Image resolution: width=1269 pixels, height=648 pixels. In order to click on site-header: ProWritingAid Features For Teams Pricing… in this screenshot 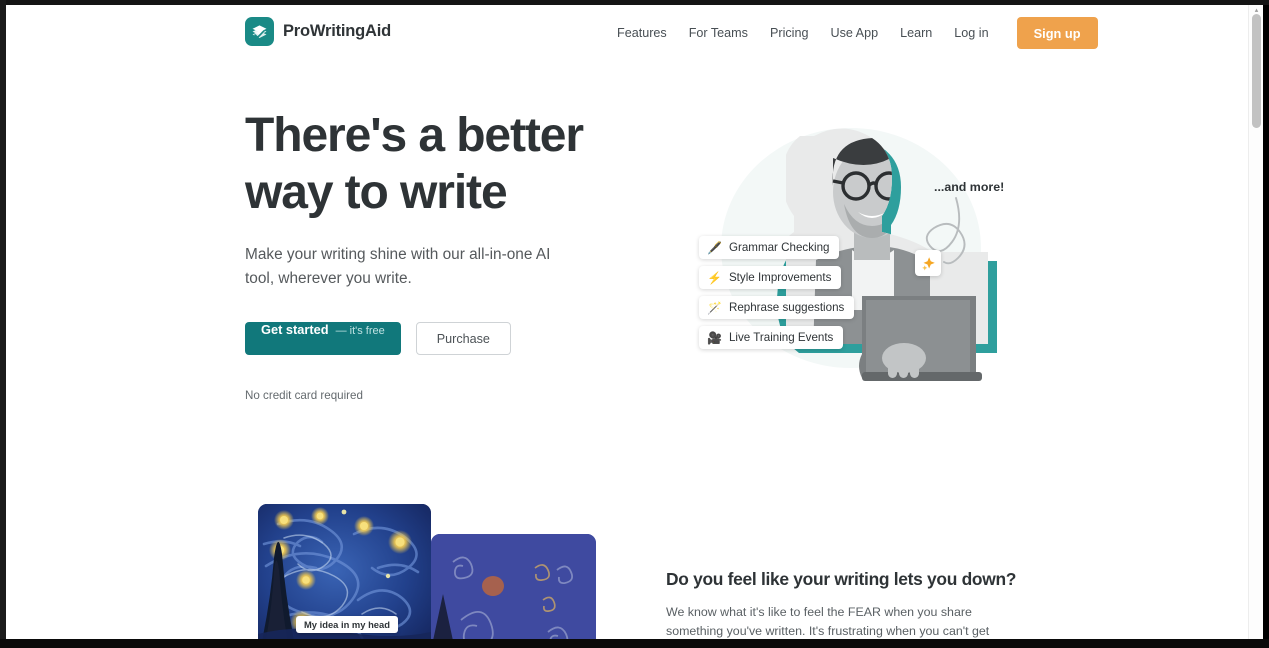, I will do `click(627, 33)`.